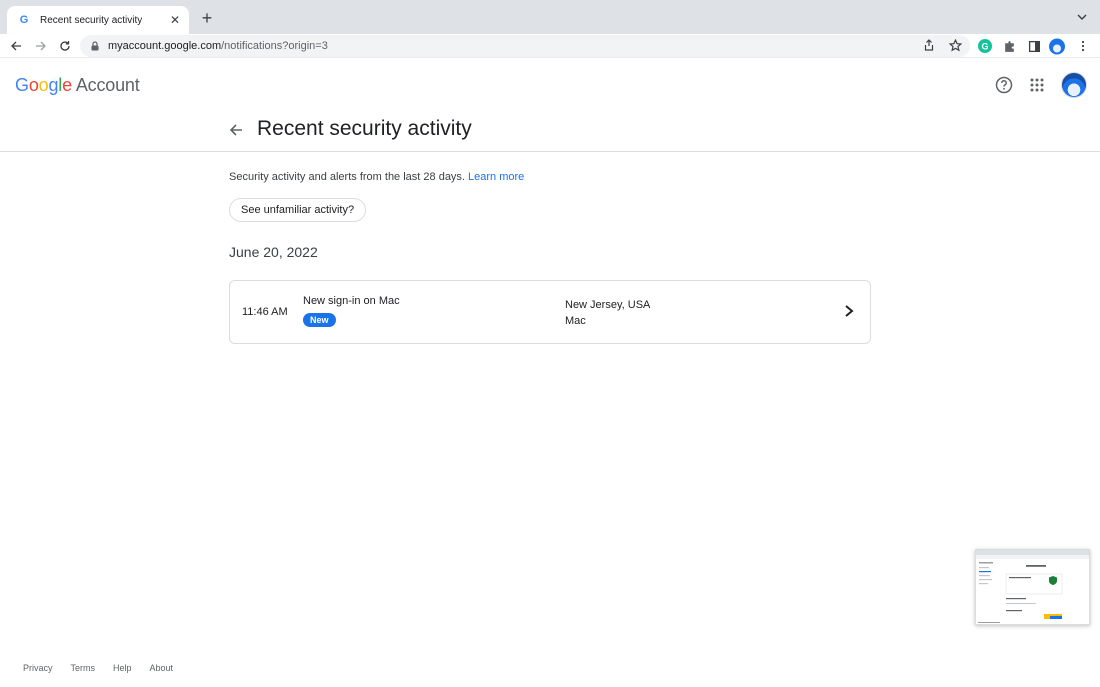  I want to click on grammarly-extension-icon: G, so click(985, 46).